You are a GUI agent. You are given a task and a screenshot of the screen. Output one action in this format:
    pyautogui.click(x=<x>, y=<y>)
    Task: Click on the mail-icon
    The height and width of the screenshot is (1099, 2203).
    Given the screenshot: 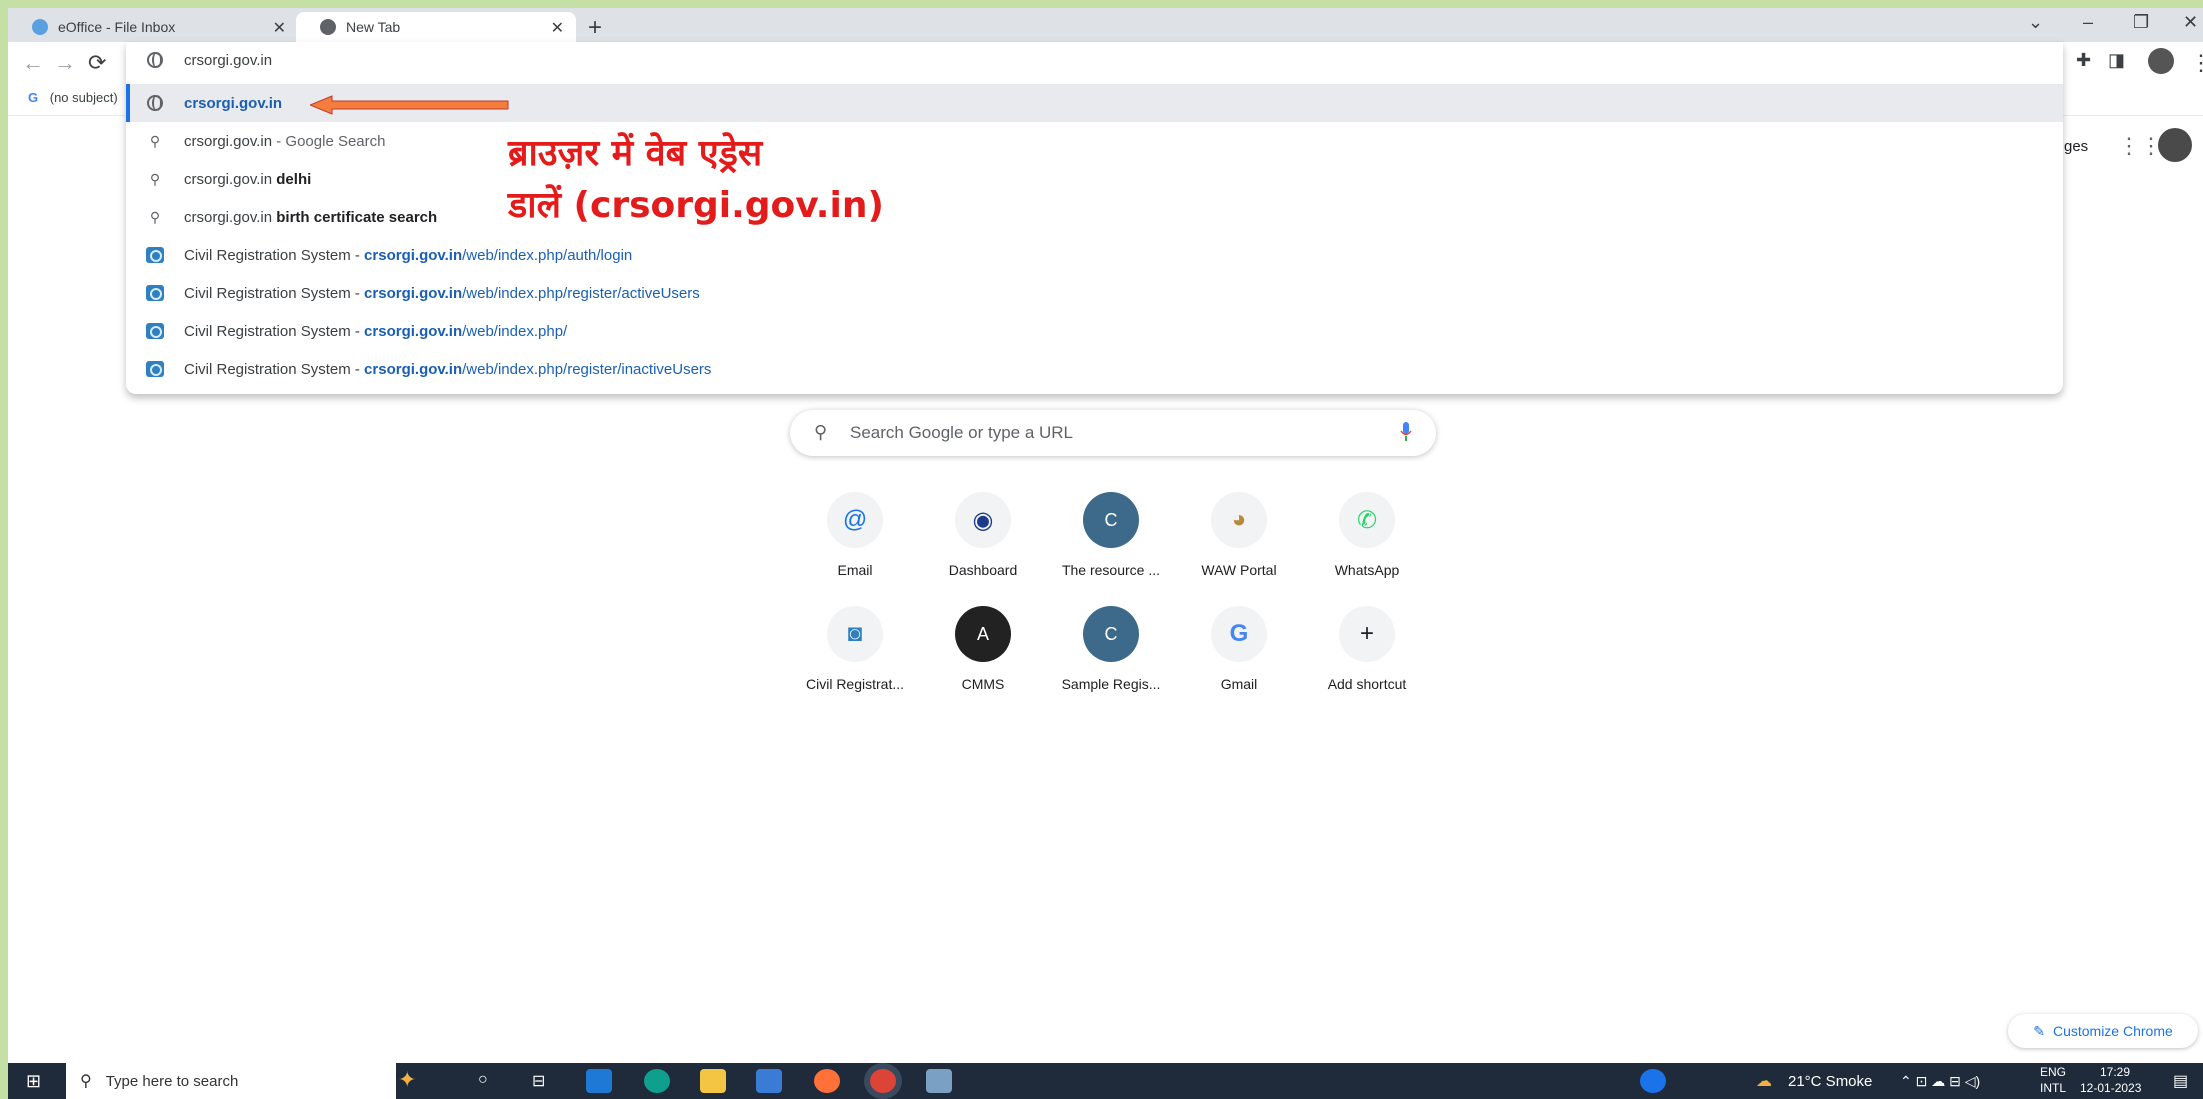 What is the action you would take?
    pyautogui.click(x=599, y=1081)
    